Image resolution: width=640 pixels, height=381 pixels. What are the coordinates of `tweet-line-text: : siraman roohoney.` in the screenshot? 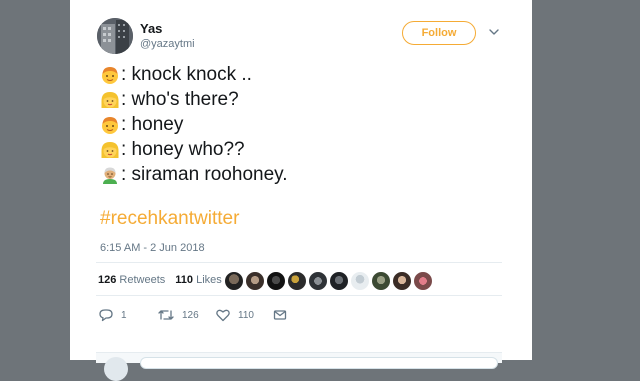 It's located at (204, 174).